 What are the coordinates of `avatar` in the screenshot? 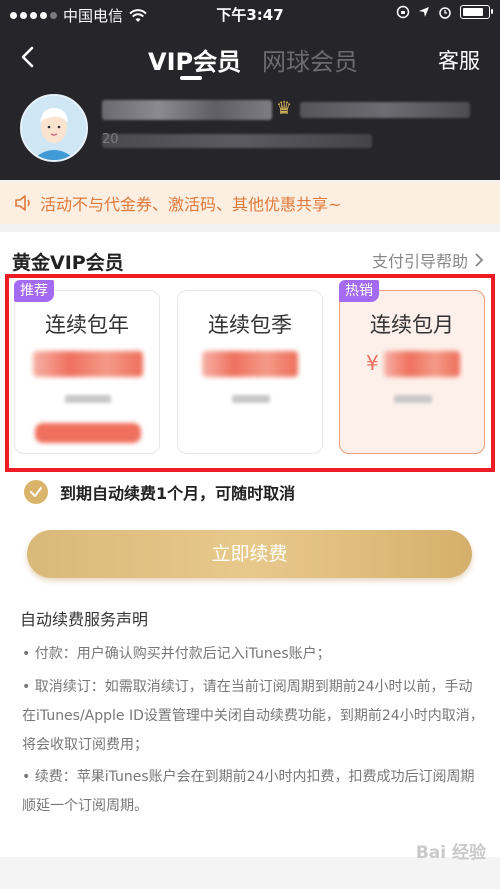 It's located at (54, 128).